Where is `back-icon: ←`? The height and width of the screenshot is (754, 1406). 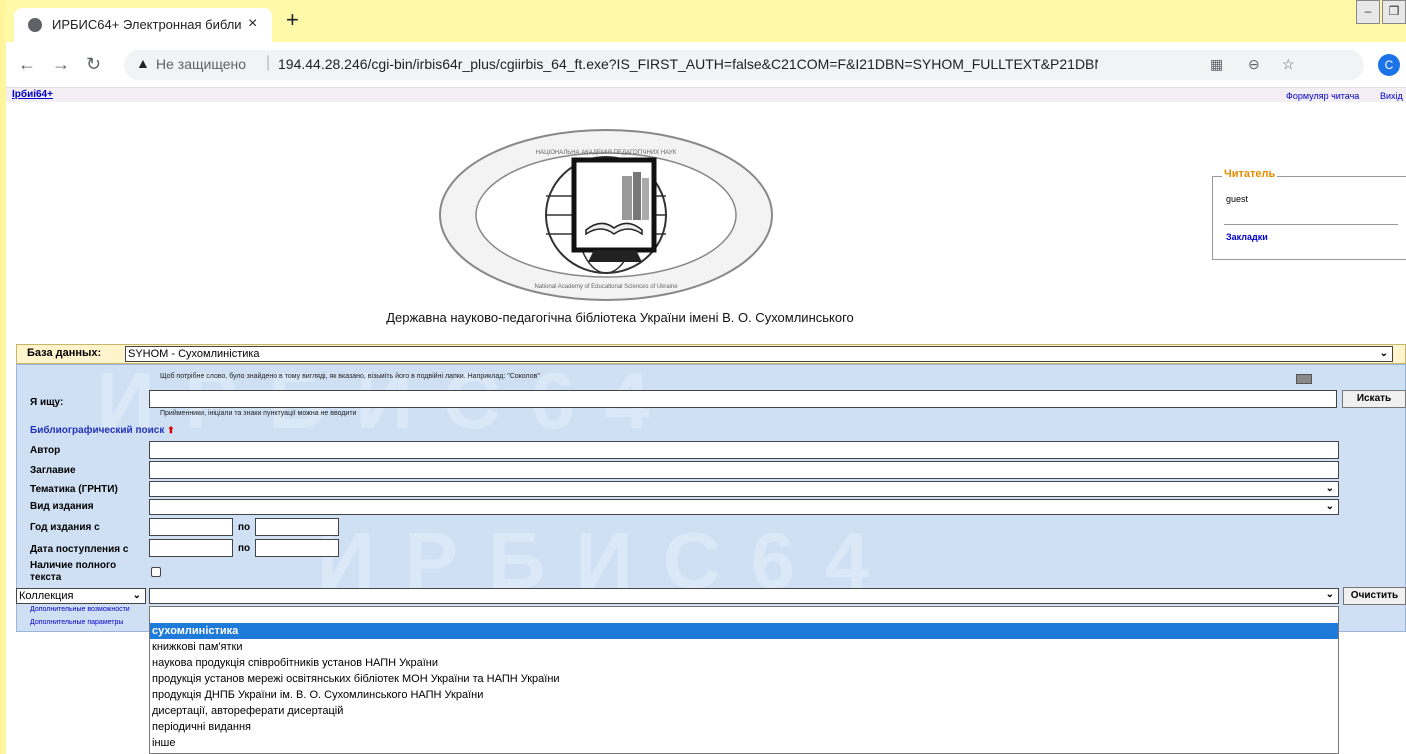 back-icon: ← is located at coordinates (27, 64).